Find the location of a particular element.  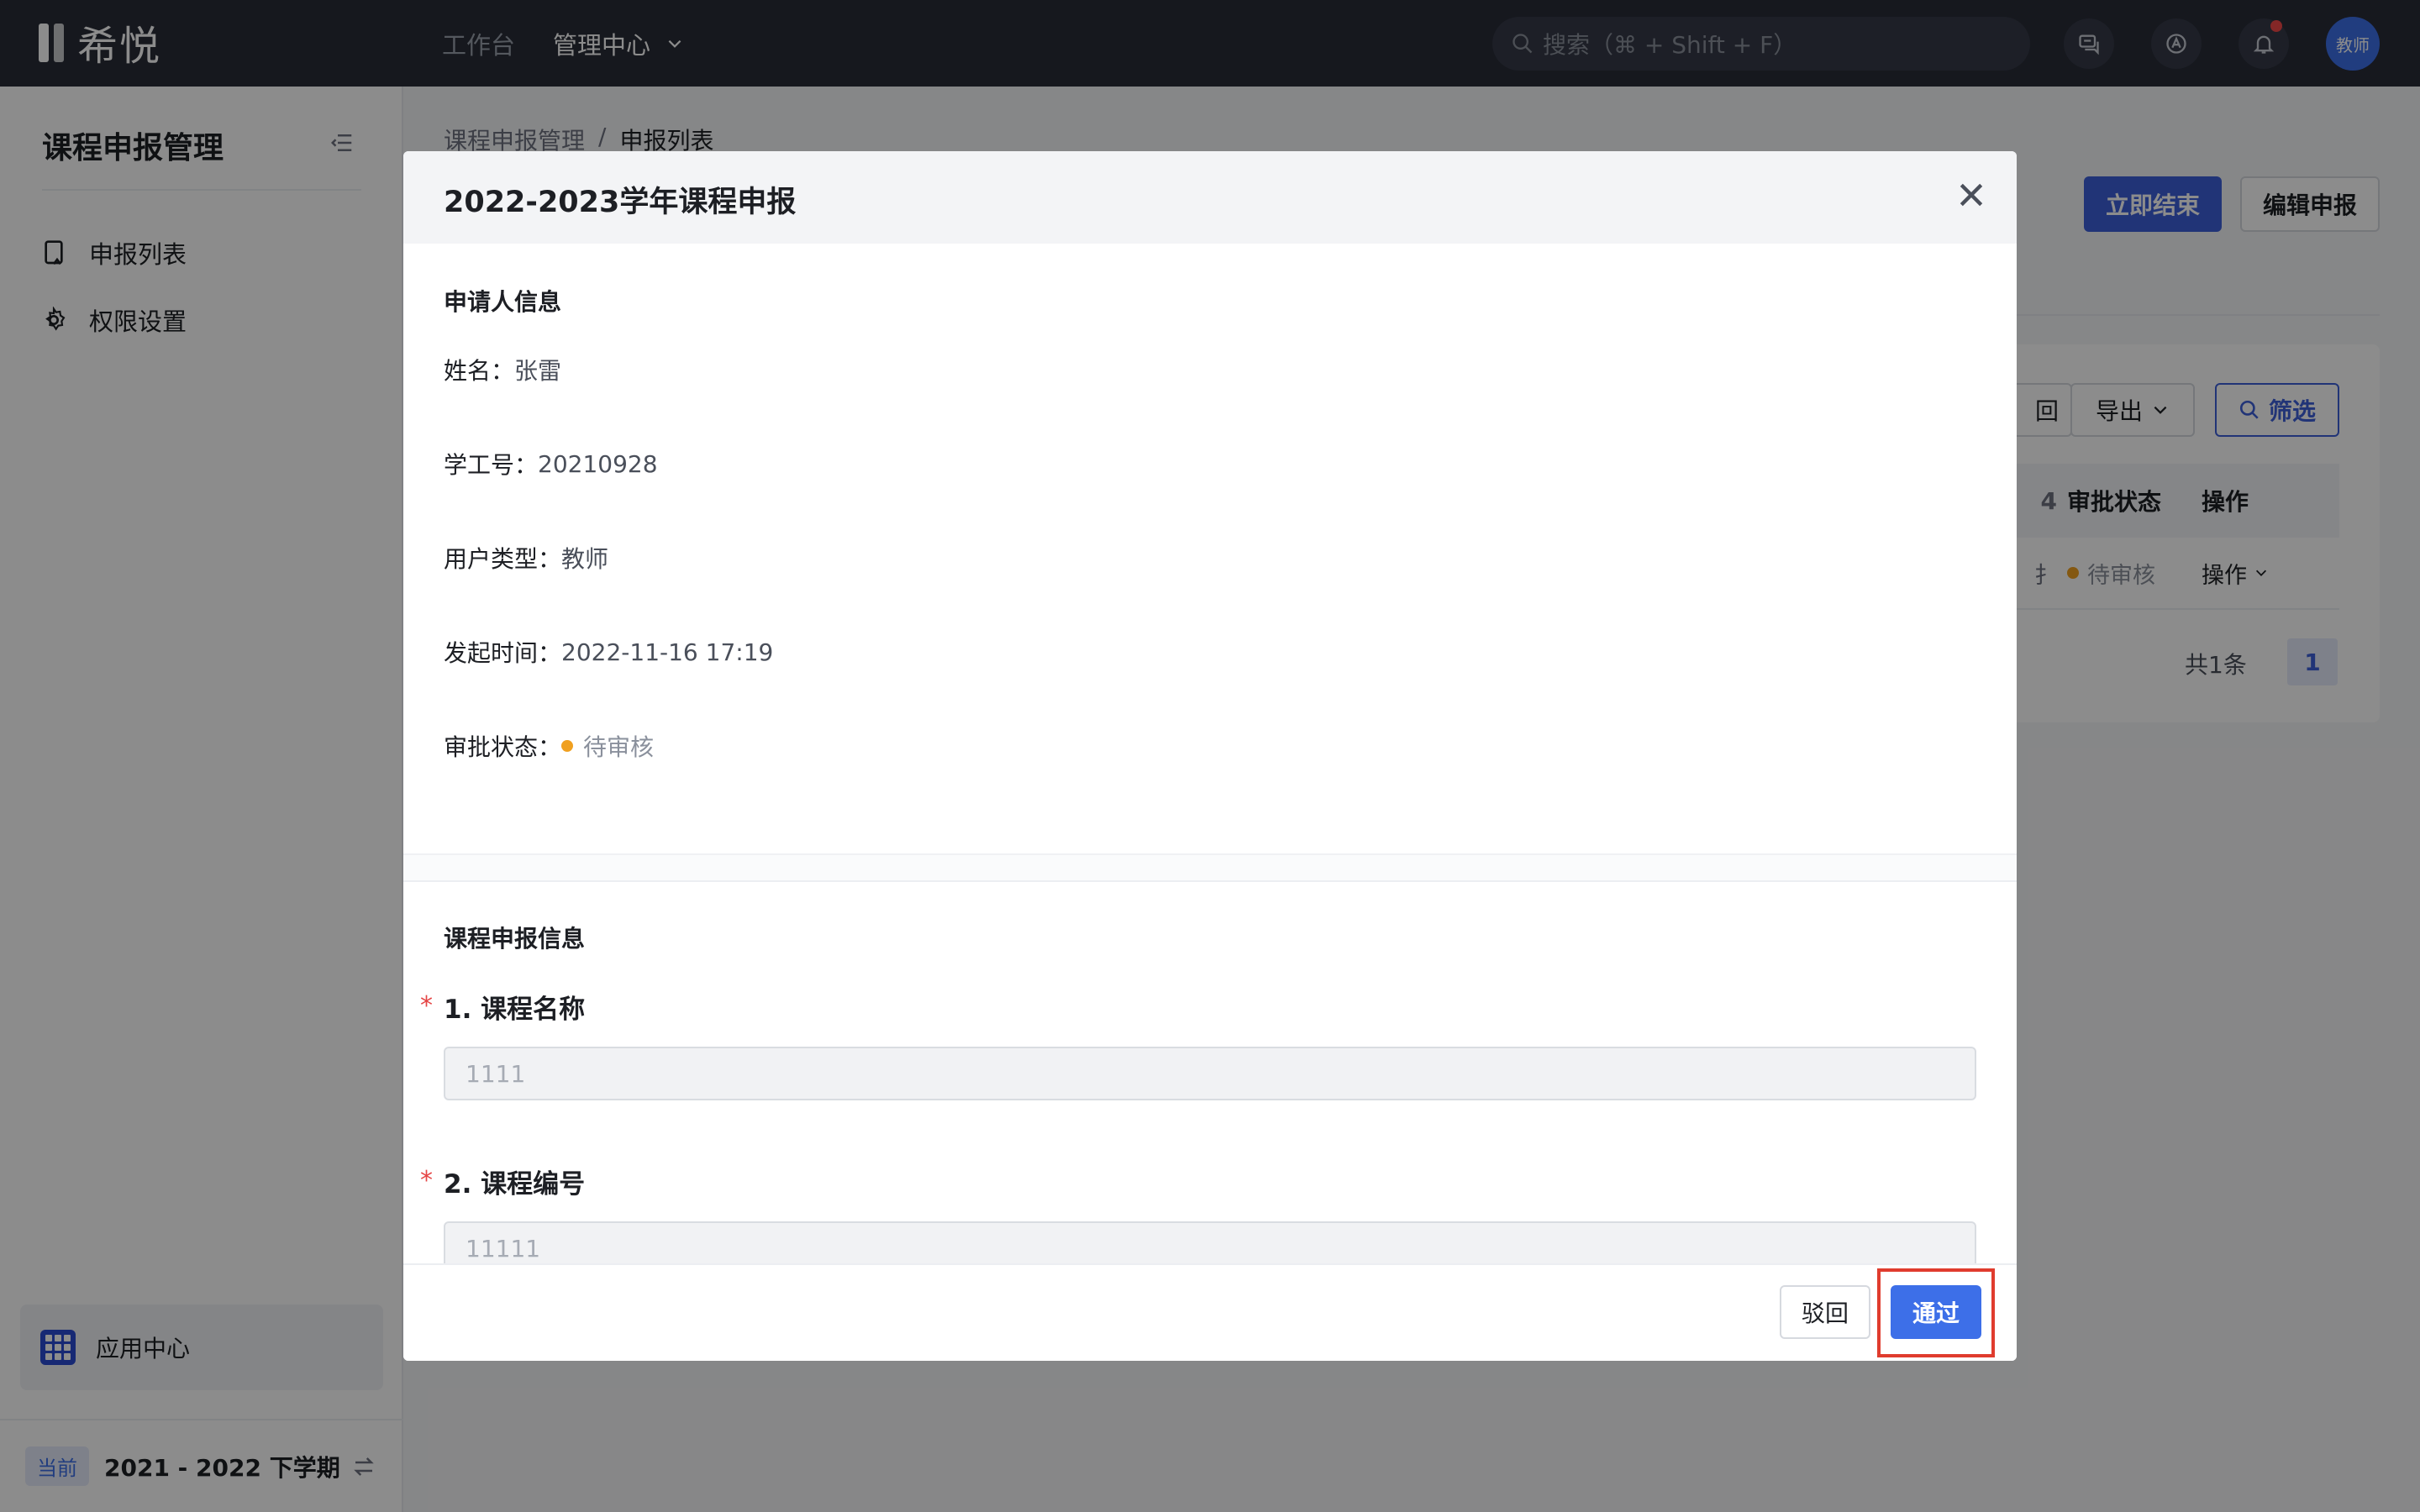

field-label: 姓名： is located at coordinates (480, 371).